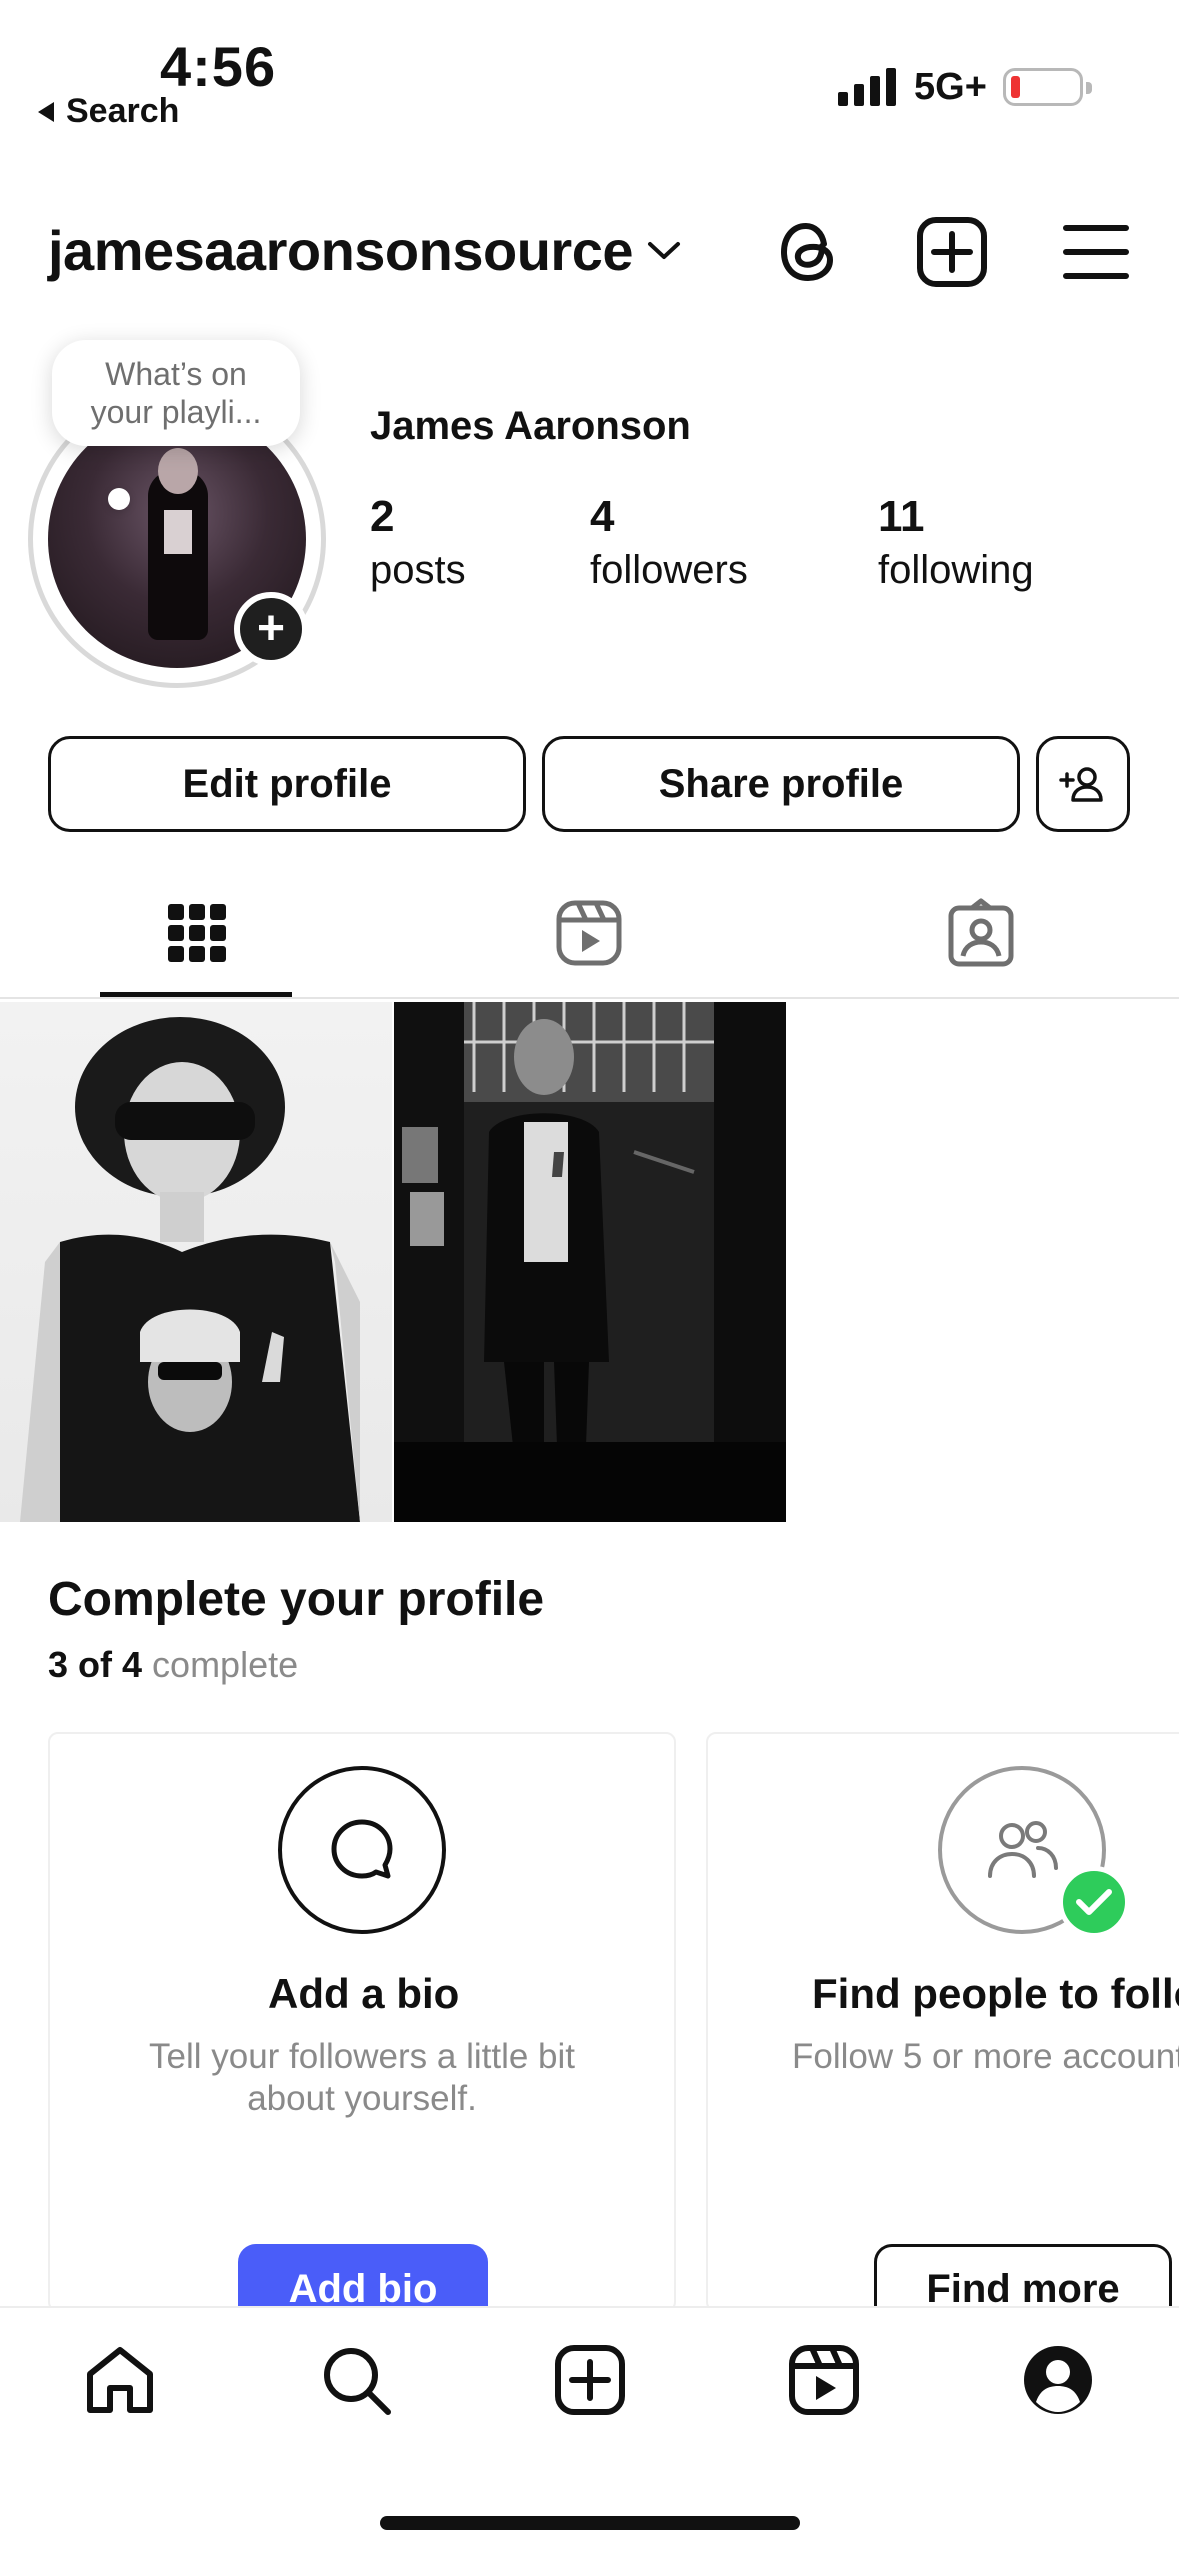 The image size is (1179, 2556). Describe the element at coordinates (590, 2380) in the screenshot. I see `create-icon` at that location.